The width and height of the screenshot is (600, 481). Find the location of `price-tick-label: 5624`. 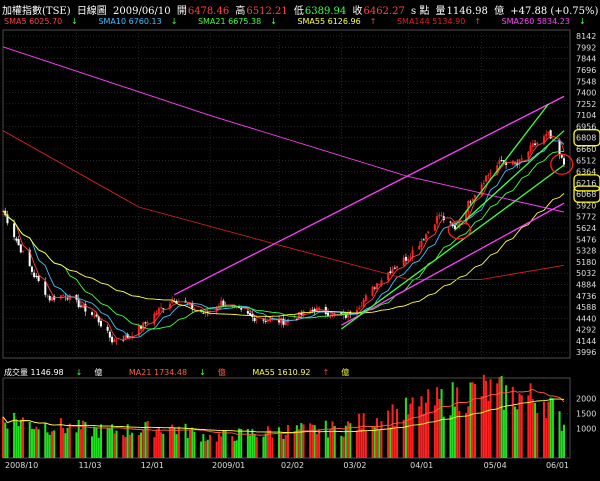

price-tick-label: 5624 is located at coordinates (586, 228).